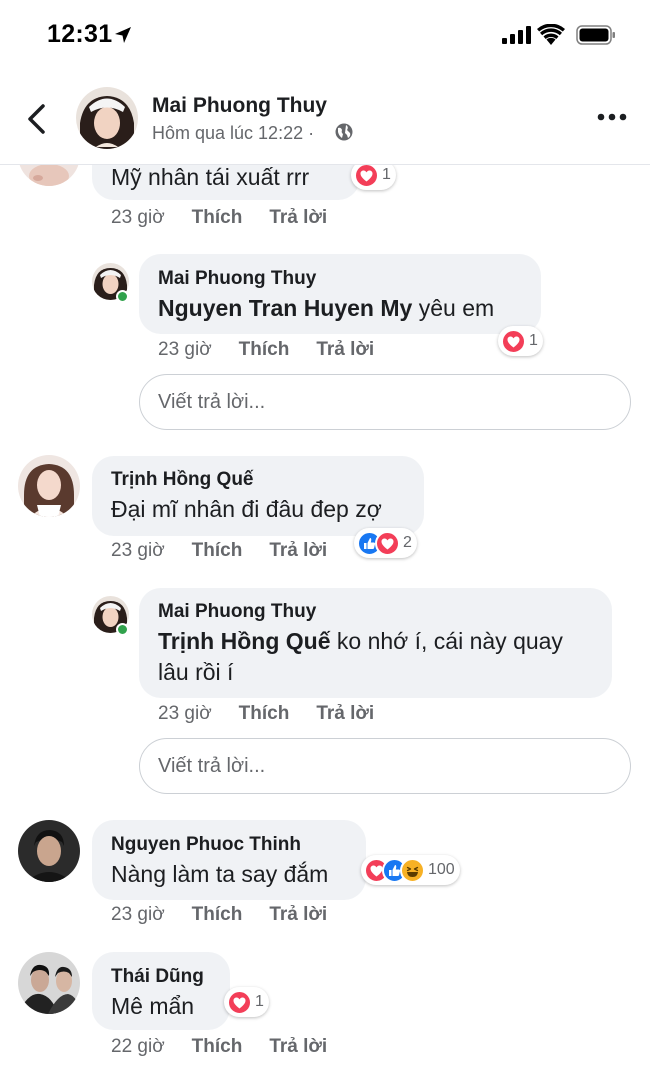  Describe the element at coordinates (246, 509) in the screenshot. I see `comment-text: Đại mĩ nhân đi đâu đep zợ` at that location.